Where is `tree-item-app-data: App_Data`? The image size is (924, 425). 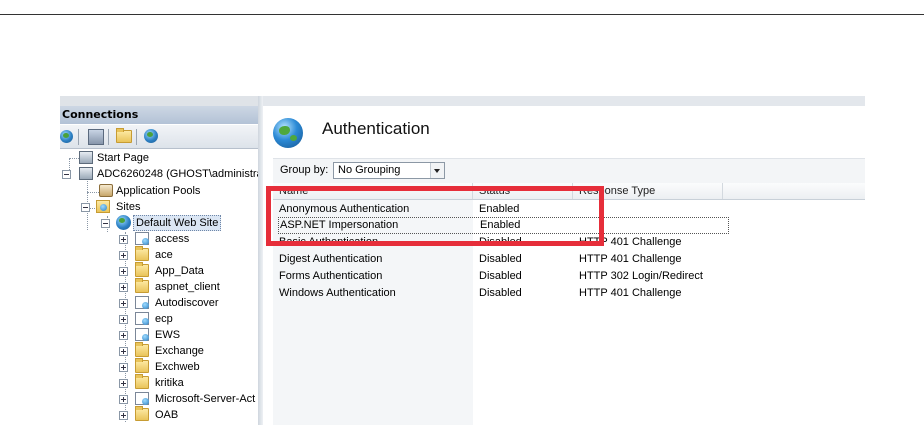
tree-item-app-data: App_Data is located at coordinates (159, 270).